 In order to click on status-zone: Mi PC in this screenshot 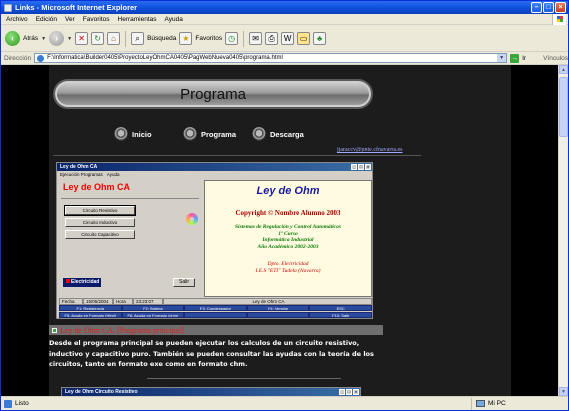, I will do `click(488, 403)`.